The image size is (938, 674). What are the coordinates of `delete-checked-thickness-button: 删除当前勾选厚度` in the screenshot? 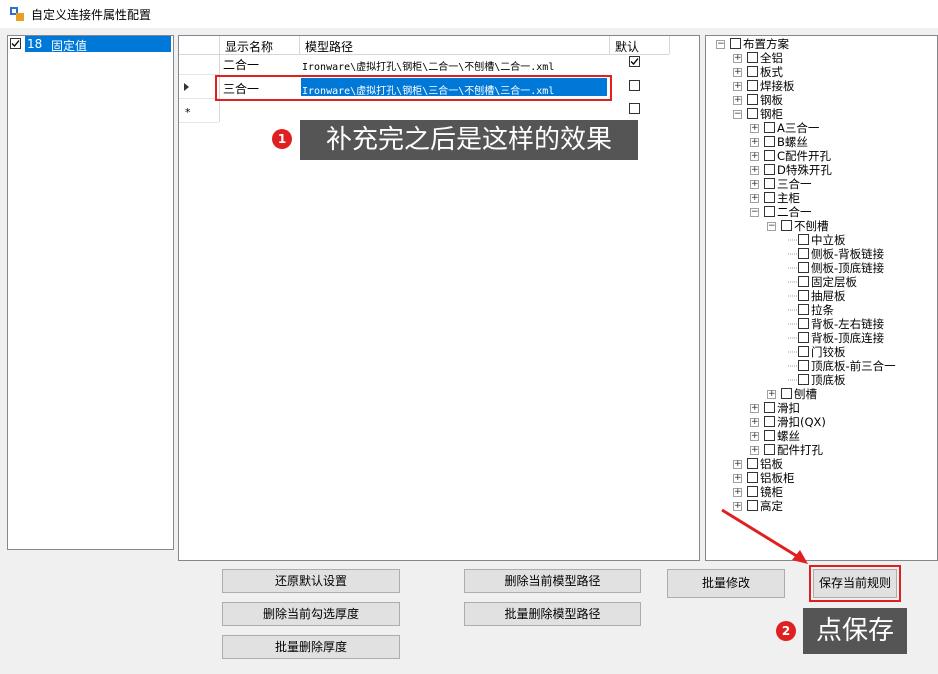 It's located at (311, 614).